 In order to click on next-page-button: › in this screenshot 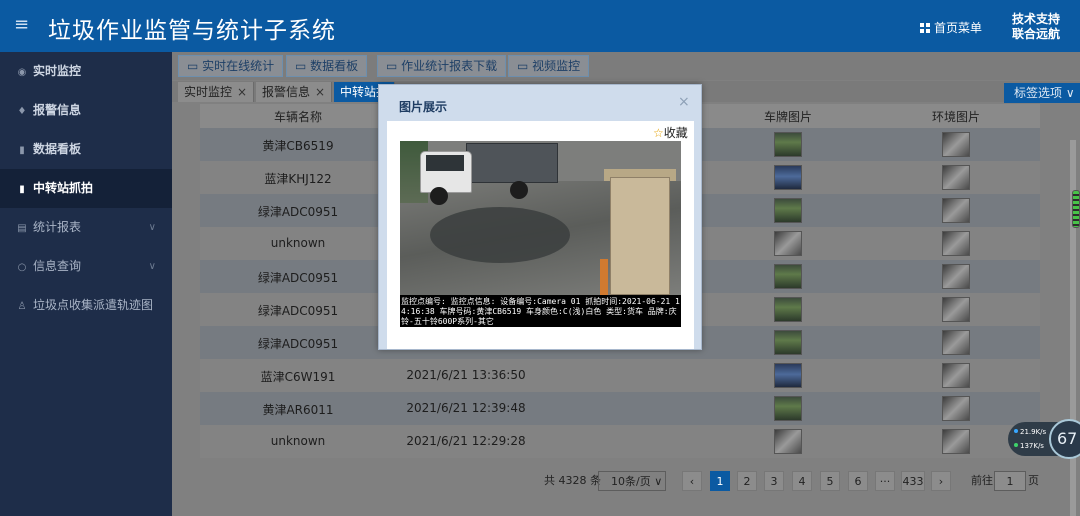, I will do `click(941, 481)`.